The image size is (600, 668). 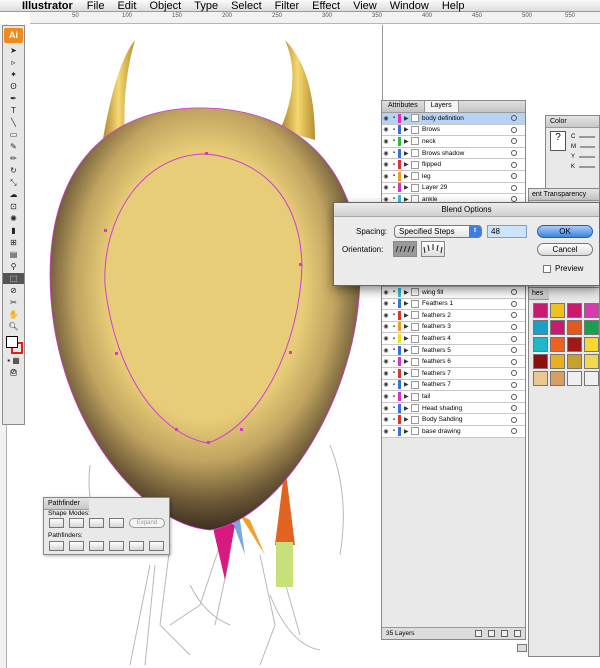 I want to click on selection-tool-icon: ➤, so click(x=13, y=50).